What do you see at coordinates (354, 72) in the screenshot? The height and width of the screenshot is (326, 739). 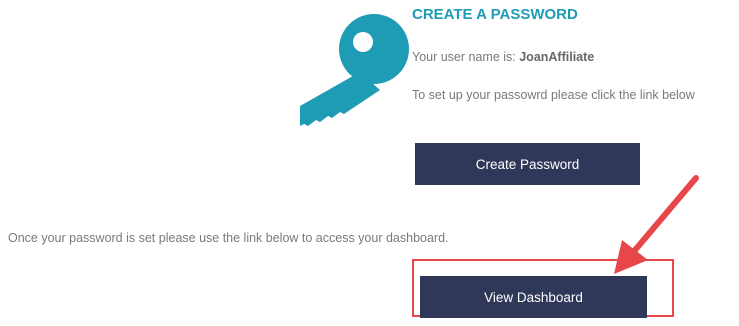 I see `key-icon` at bounding box center [354, 72].